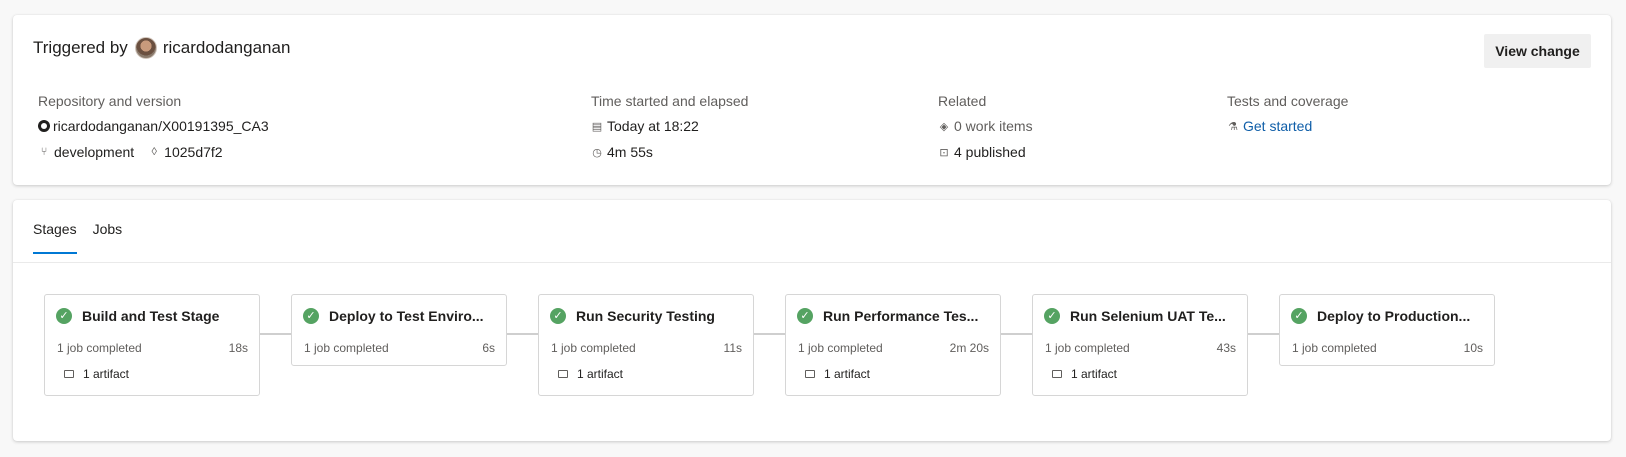  I want to click on stage-duration: 2m 20s, so click(969, 348).